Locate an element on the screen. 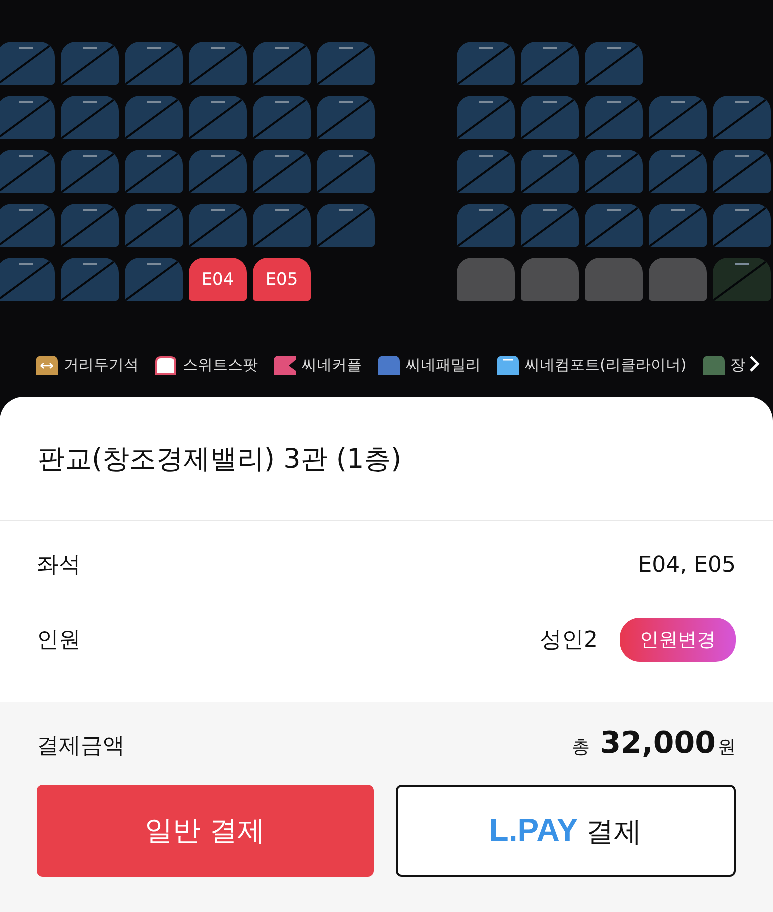 The height and width of the screenshot is (912, 773). seat: E04 is located at coordinates (218, 279).